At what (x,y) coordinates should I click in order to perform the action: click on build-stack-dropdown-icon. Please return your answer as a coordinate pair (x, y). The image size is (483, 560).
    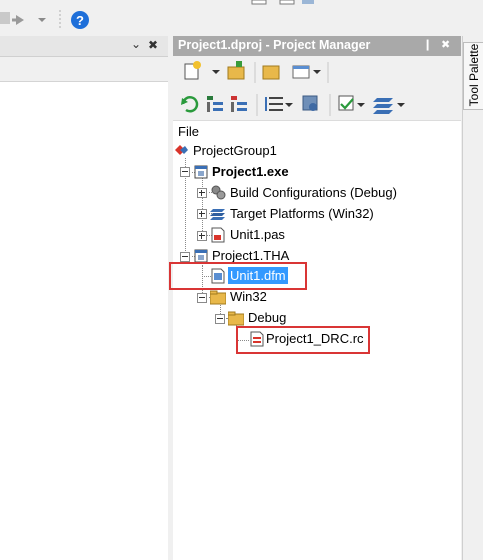
    Looking at the image, I should click on (401, 105).